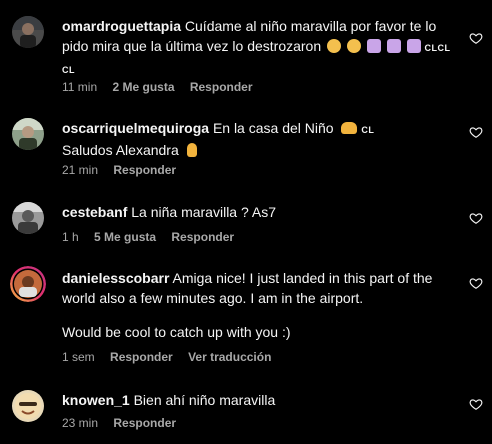 The height and width of the screenshot is (444, 492). Describe the element at coordinates (229, 357) in the screenshot. I see `translate-button: Ver traducción` at that location.